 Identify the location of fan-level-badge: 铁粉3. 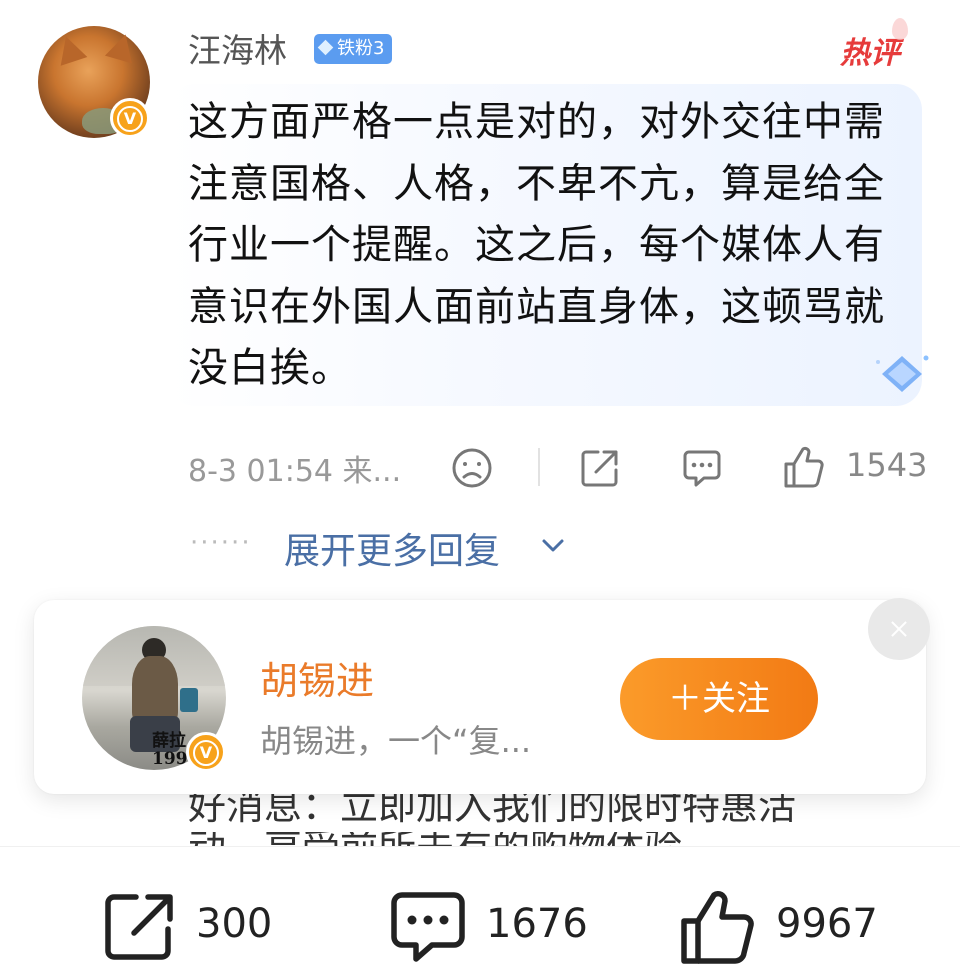
(353, 49).